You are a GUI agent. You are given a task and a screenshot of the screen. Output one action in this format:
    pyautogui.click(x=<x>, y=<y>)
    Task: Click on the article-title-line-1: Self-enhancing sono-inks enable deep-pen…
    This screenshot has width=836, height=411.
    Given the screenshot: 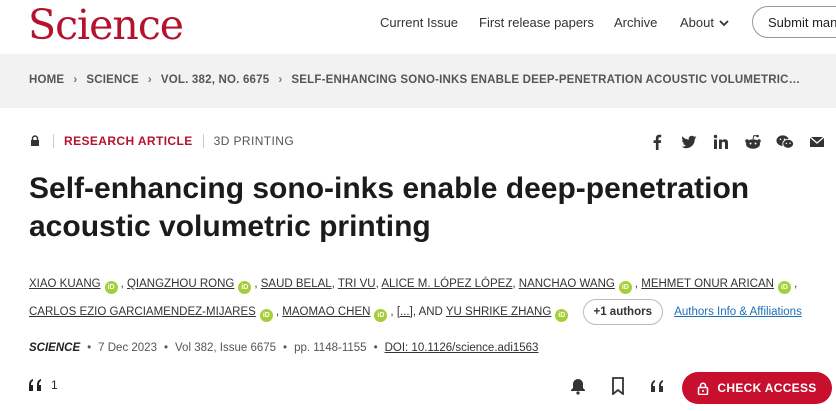 What is the action you would take?
    pyautogui.click(x=389, y=188)
    